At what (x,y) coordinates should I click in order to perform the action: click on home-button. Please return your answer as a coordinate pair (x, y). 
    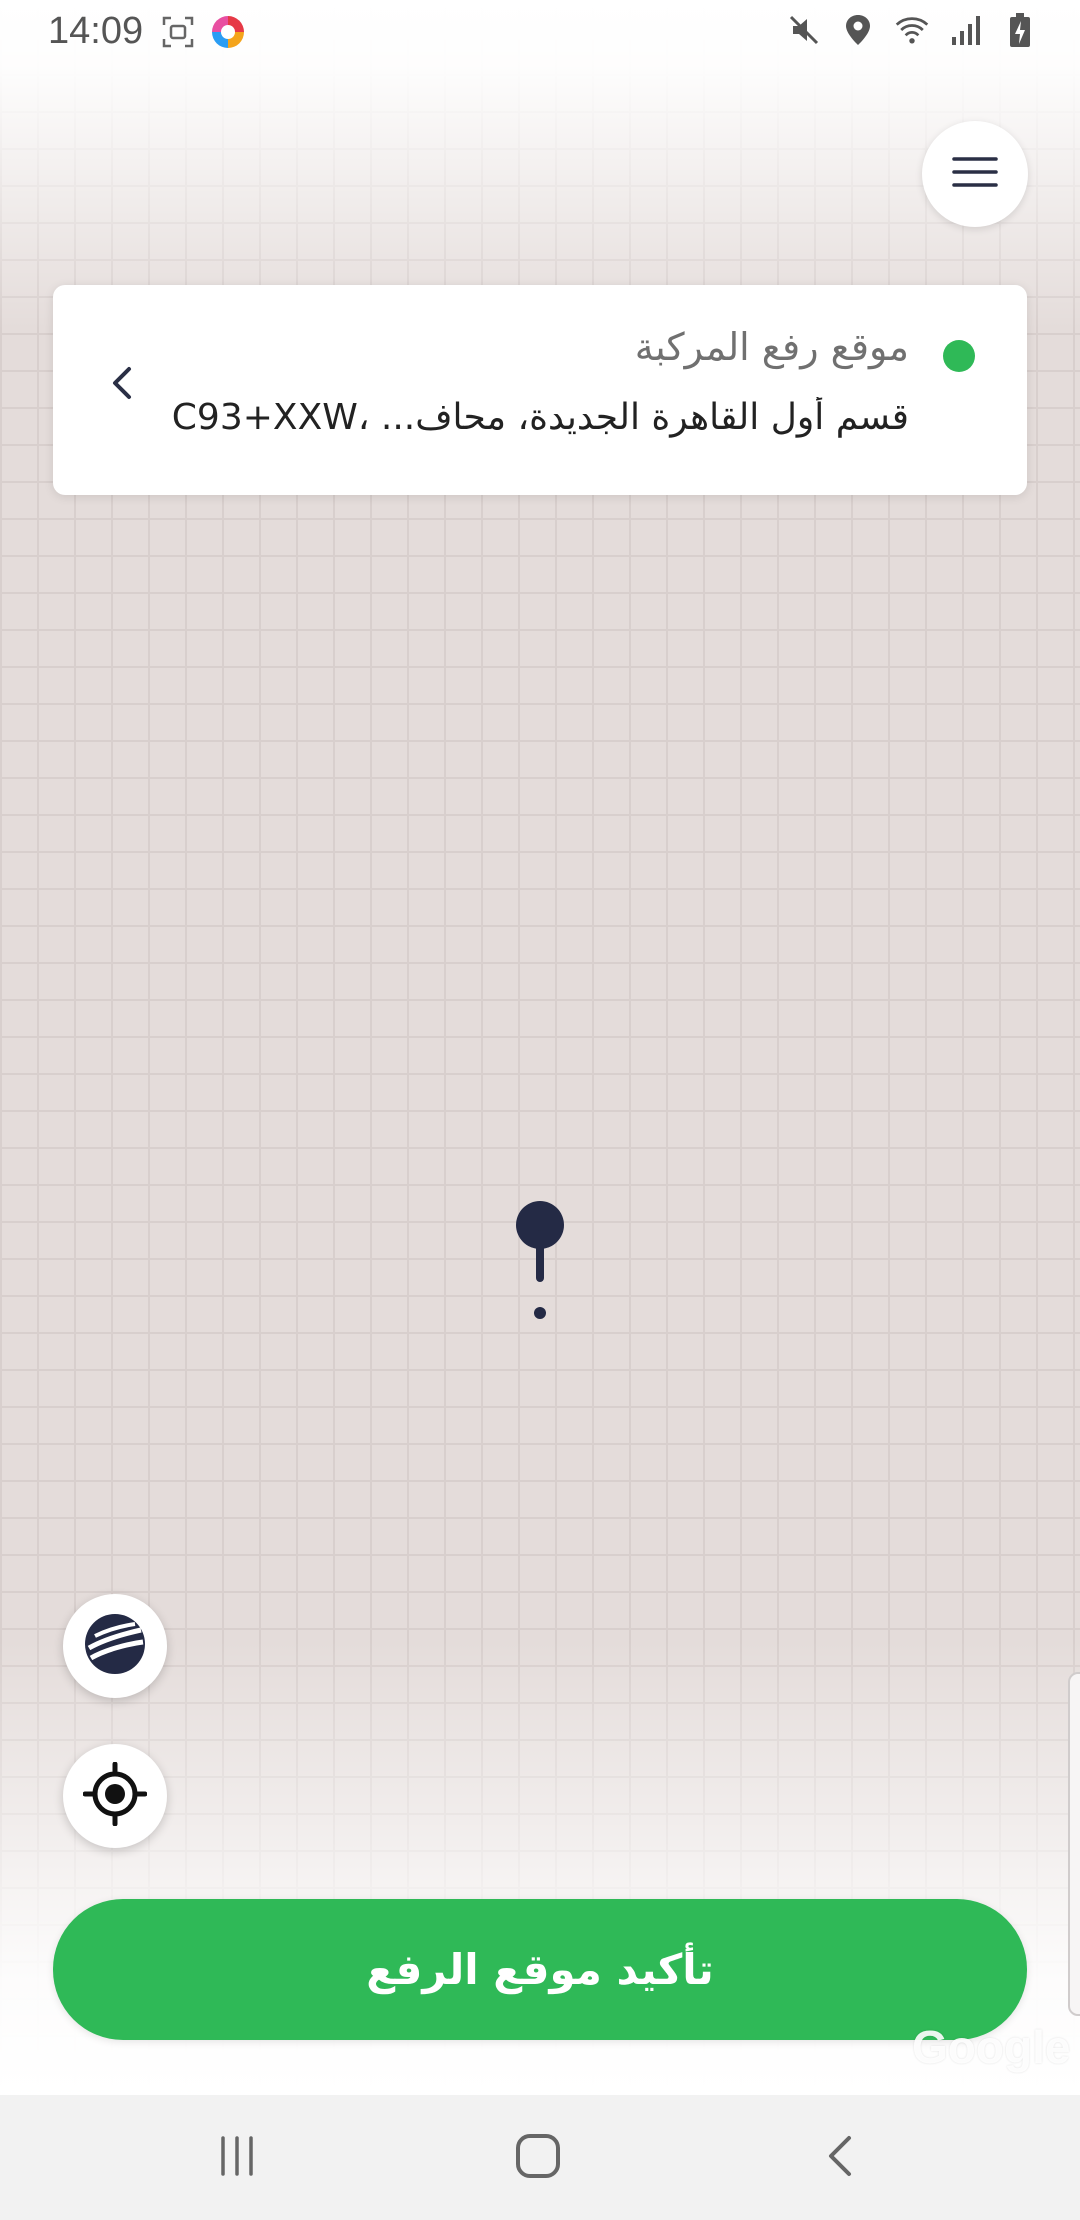
    Looking at the image, I should click on (538, 2158).